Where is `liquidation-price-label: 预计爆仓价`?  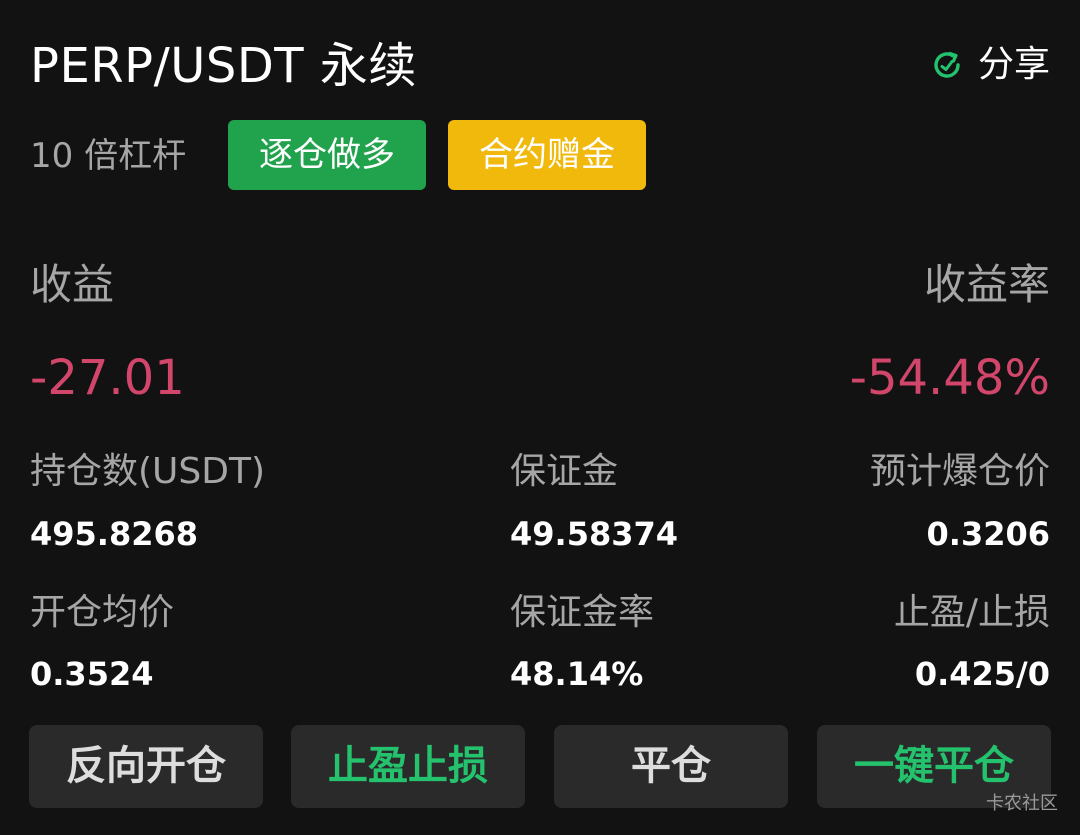 liquidation-price-label: 预计爆仓价 is located at coordinates (959, 471).